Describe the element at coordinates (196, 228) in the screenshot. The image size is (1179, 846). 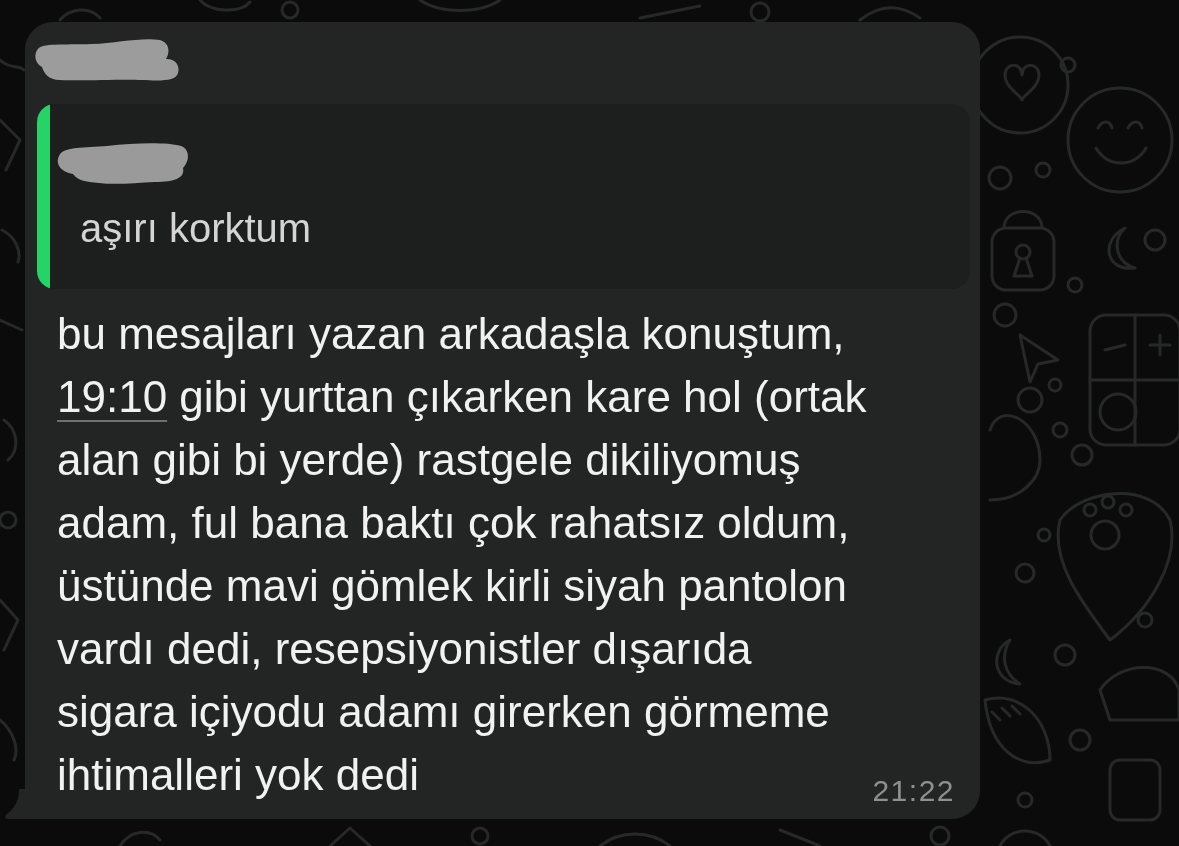
I see `quoted-text: aşırı korktum` at that location.